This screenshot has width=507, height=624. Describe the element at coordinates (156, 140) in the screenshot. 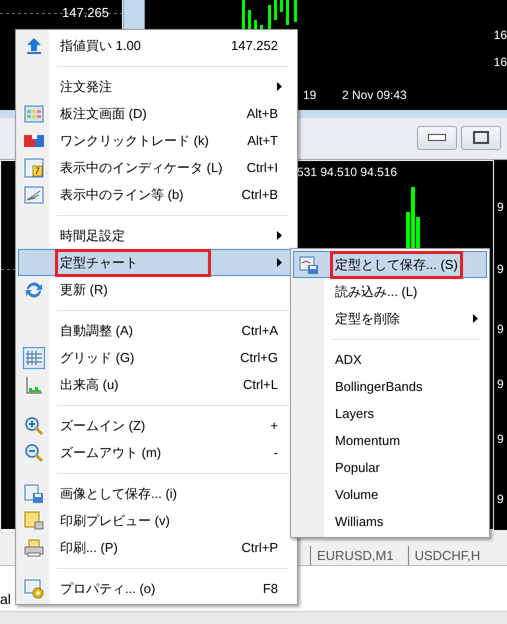

I see `menu-item: ワンクリックトレード (k) Alt+T` at that location.